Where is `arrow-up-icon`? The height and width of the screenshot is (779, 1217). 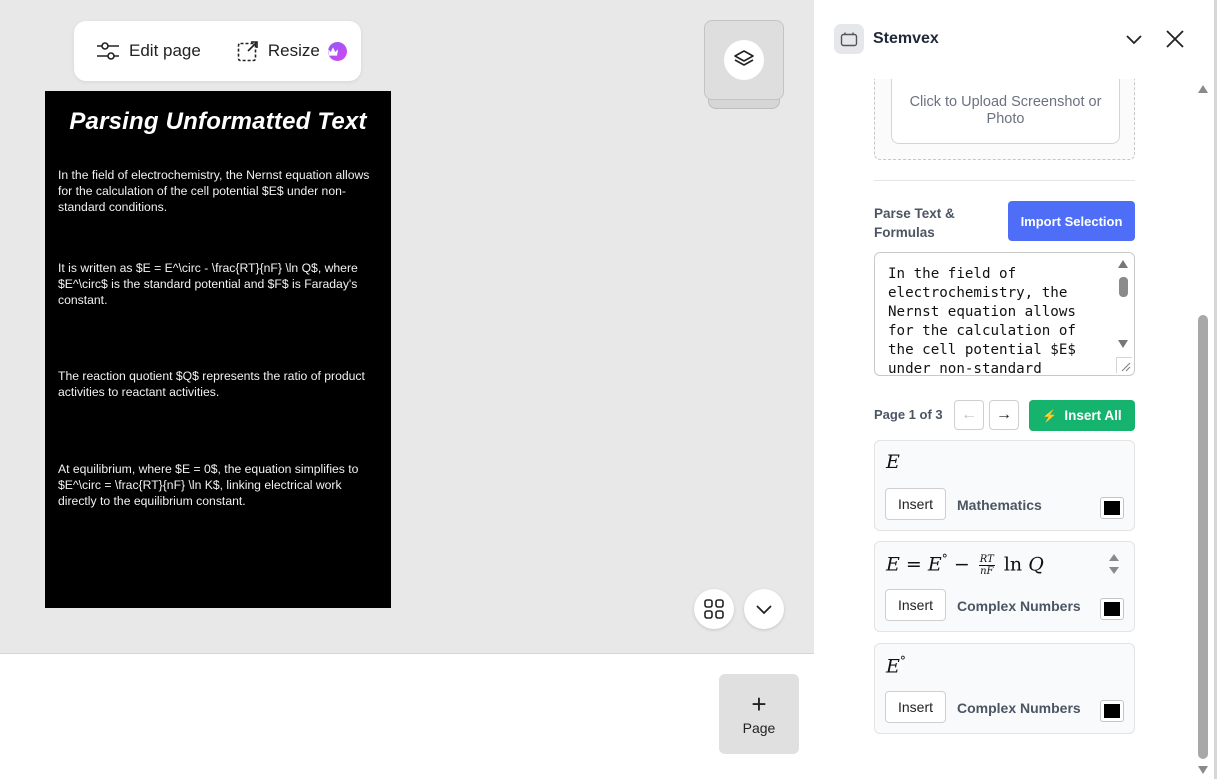 arrow-up-icon is located at coordinates (1114, 557).